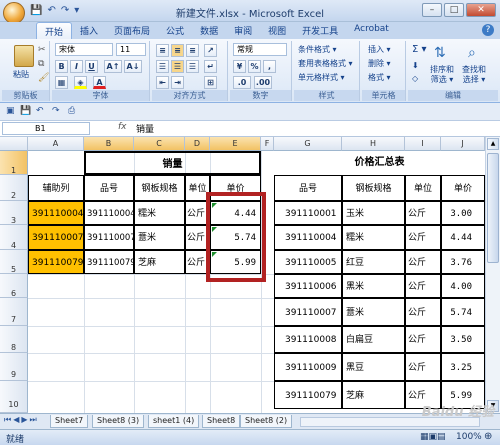 The height and width of the screenshot is (445, 500). Describe the element at coordinates (260, 49) in the screenshot. I see `number-format-select: 常规` at that location.